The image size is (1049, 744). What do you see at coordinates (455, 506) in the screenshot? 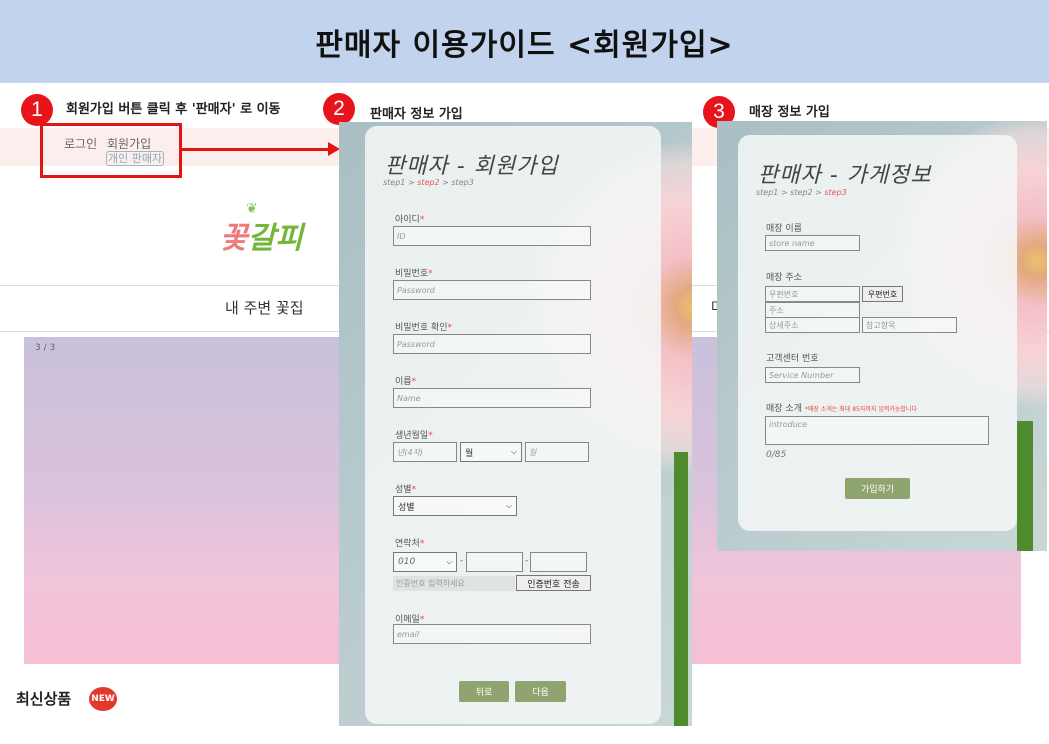
I see `gender-select: 성별 ⌵` at bounding box center [455, 506].